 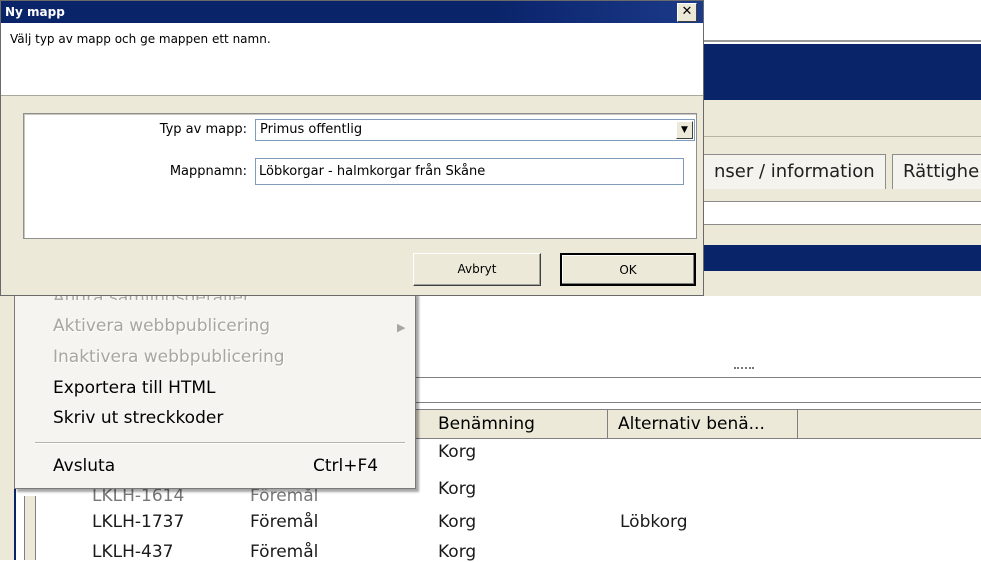 I want to click on chevron-down-icon: ▼, so click(x=684, y=130).